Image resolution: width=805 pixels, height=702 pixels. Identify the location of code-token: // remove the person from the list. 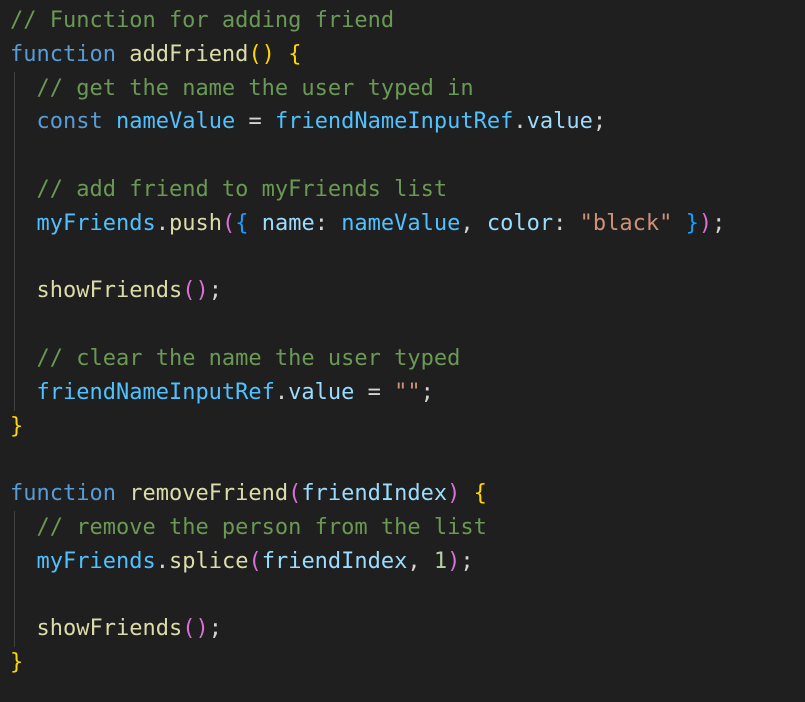
(261, 527).